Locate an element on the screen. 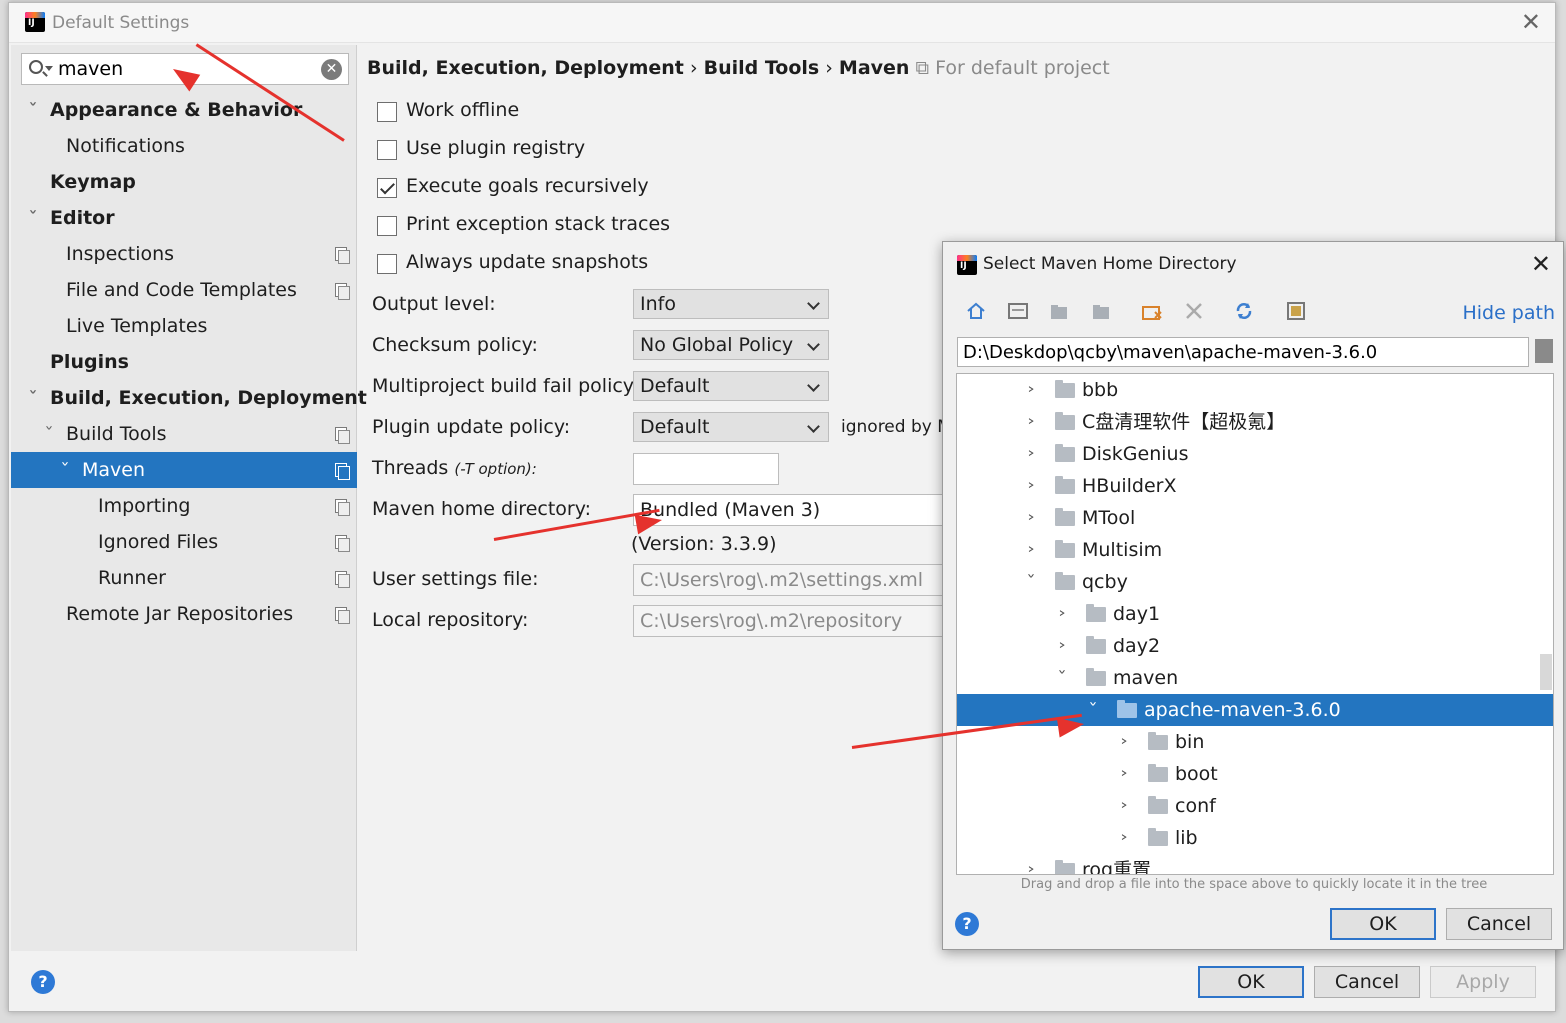 The width and height of the screenshot is (1566, 1023). sidebar-item-importing: Importing is located at coordinates (184, 506).